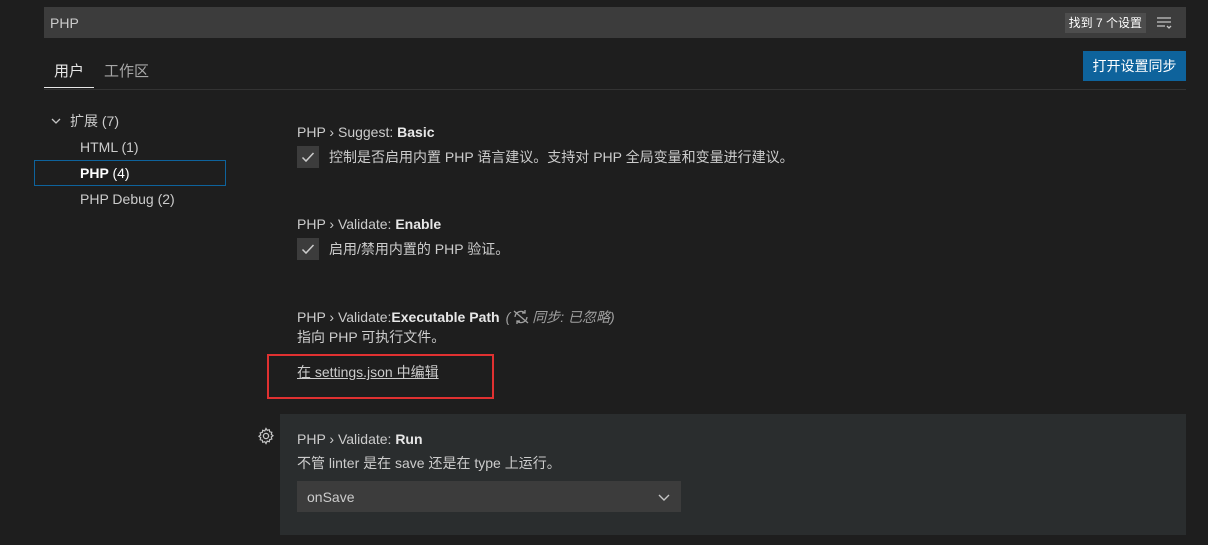  What do you see at coordinates (561, 157) in the screenshot?
I see `setting-description: 控制是否启用内置 PHP 语言建议。支持对 PHP 全局变量和变量进行建议。` at bounding box center [561, 157].